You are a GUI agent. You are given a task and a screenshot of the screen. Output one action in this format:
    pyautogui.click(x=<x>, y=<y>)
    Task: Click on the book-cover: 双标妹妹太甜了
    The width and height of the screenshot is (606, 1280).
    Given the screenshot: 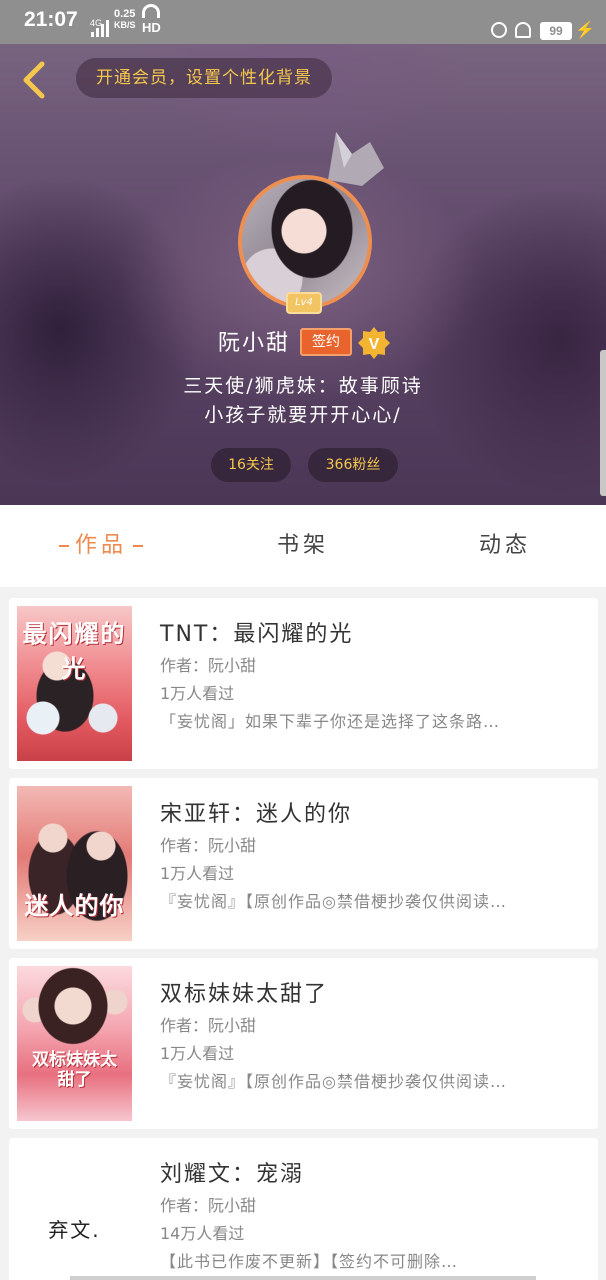 What is the action you would take?
    pyautogui.click(x=74, y=1043)
    